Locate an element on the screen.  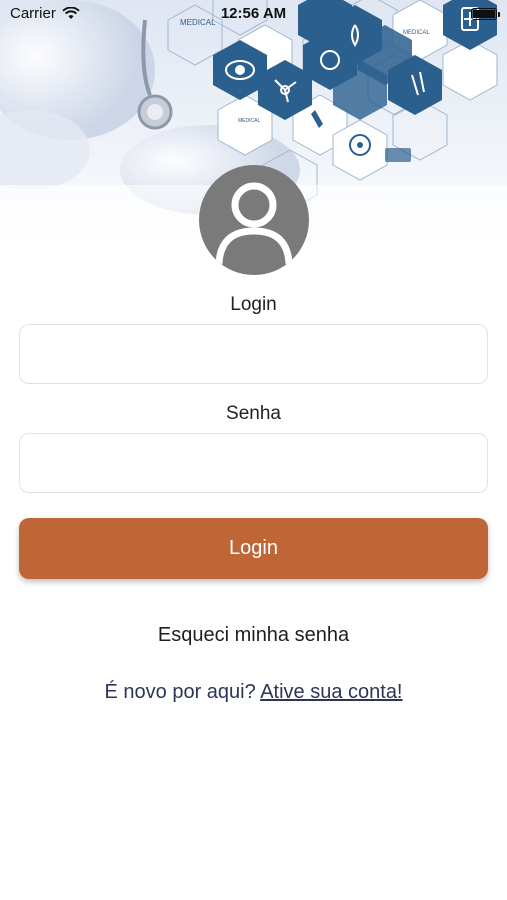
new-account-row: É novo por aqui? Ative sua conta! is located at coordinates (253, 692).